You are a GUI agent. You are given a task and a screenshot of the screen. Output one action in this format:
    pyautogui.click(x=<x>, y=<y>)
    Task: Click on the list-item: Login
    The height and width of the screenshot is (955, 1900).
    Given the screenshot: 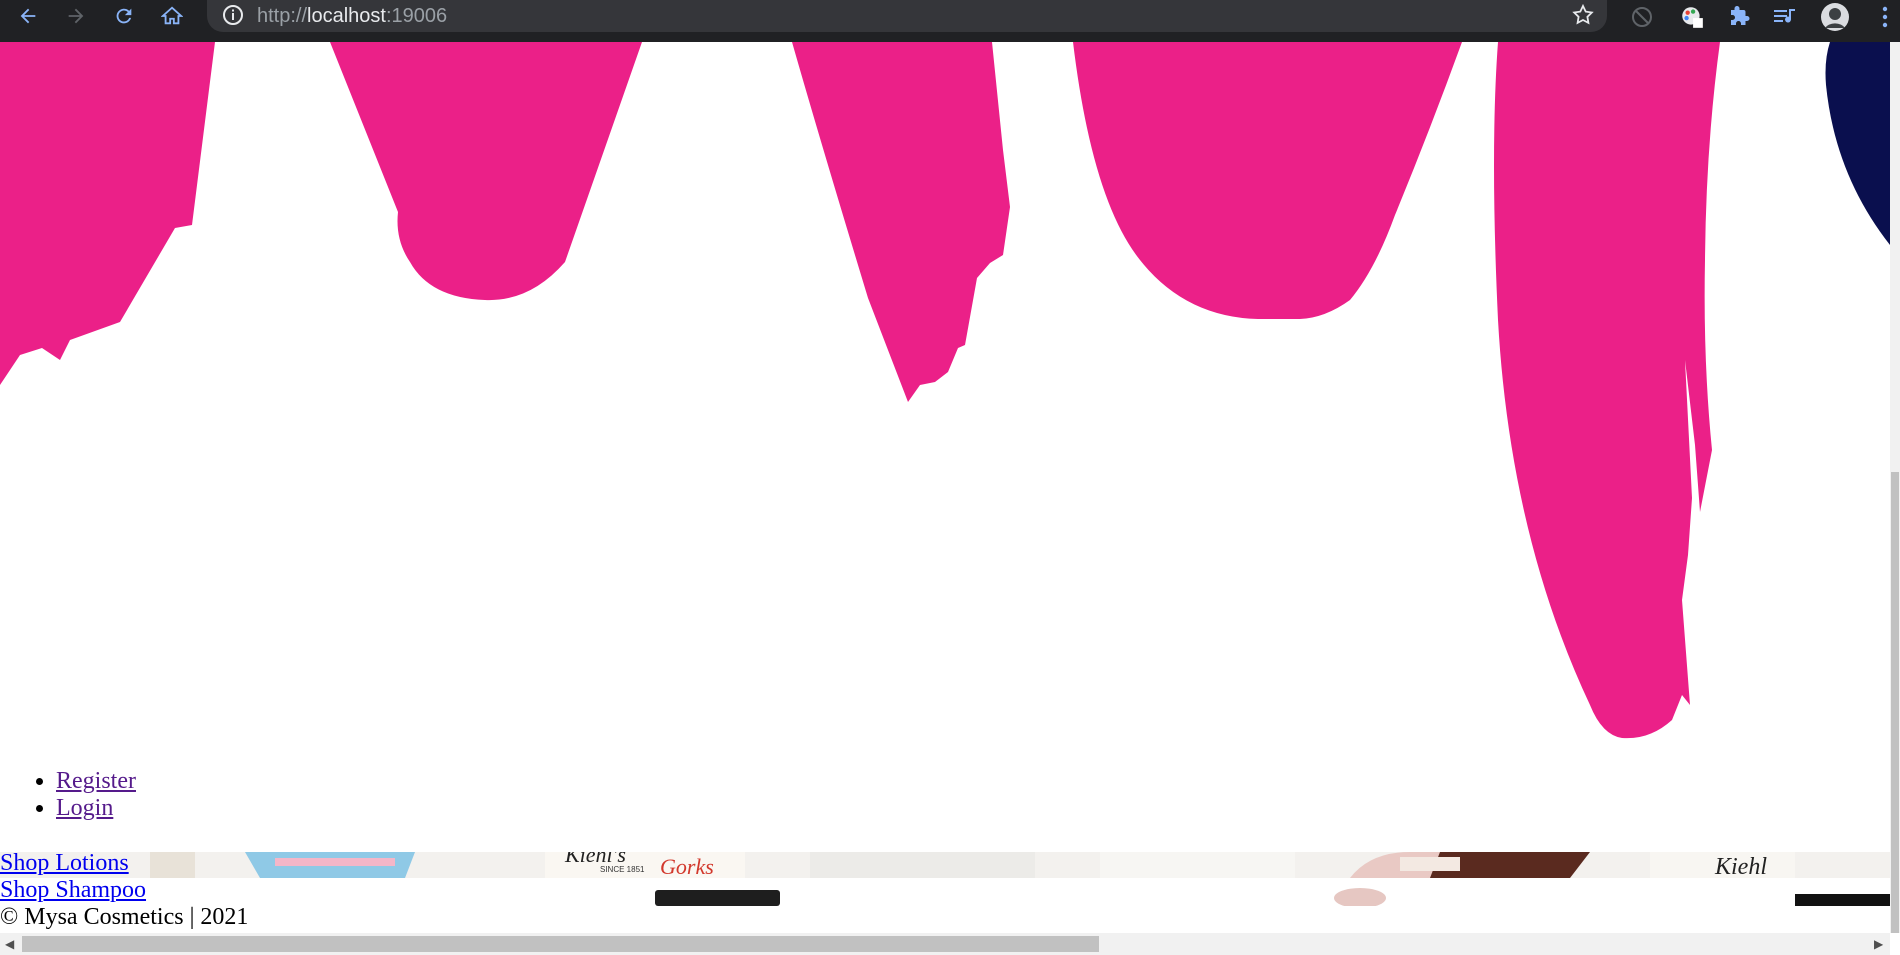 What is the action you would take?
    pyautogui.click(x=96, y=808)
    